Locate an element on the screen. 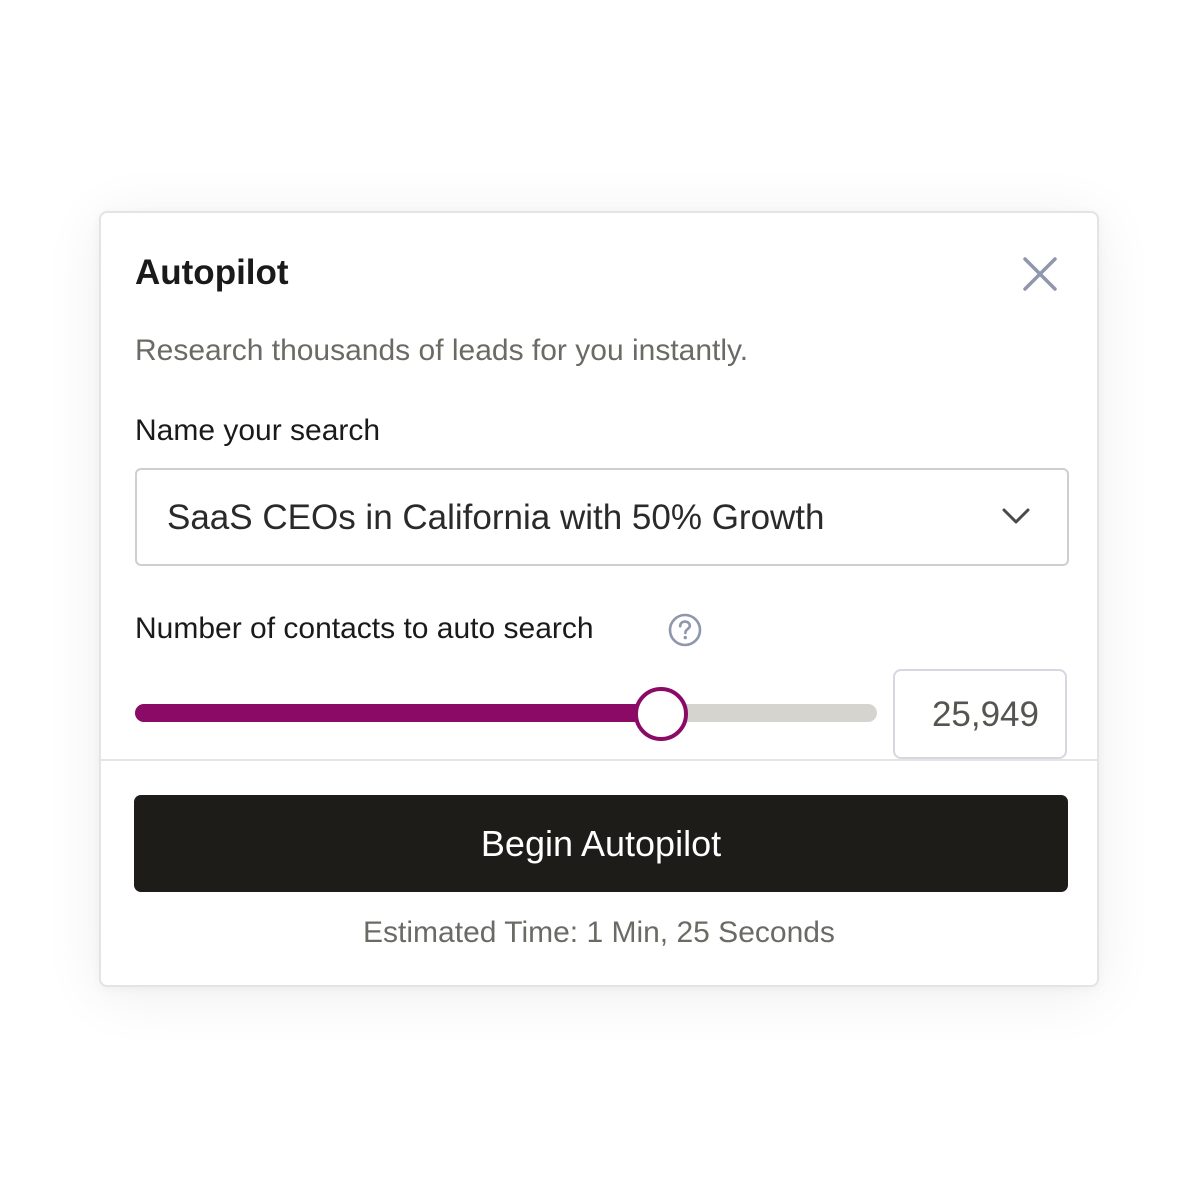 The image size is (1200, 1200). contacts-count-label: Number of contacts to auto search is located at coordinates (364, 628).